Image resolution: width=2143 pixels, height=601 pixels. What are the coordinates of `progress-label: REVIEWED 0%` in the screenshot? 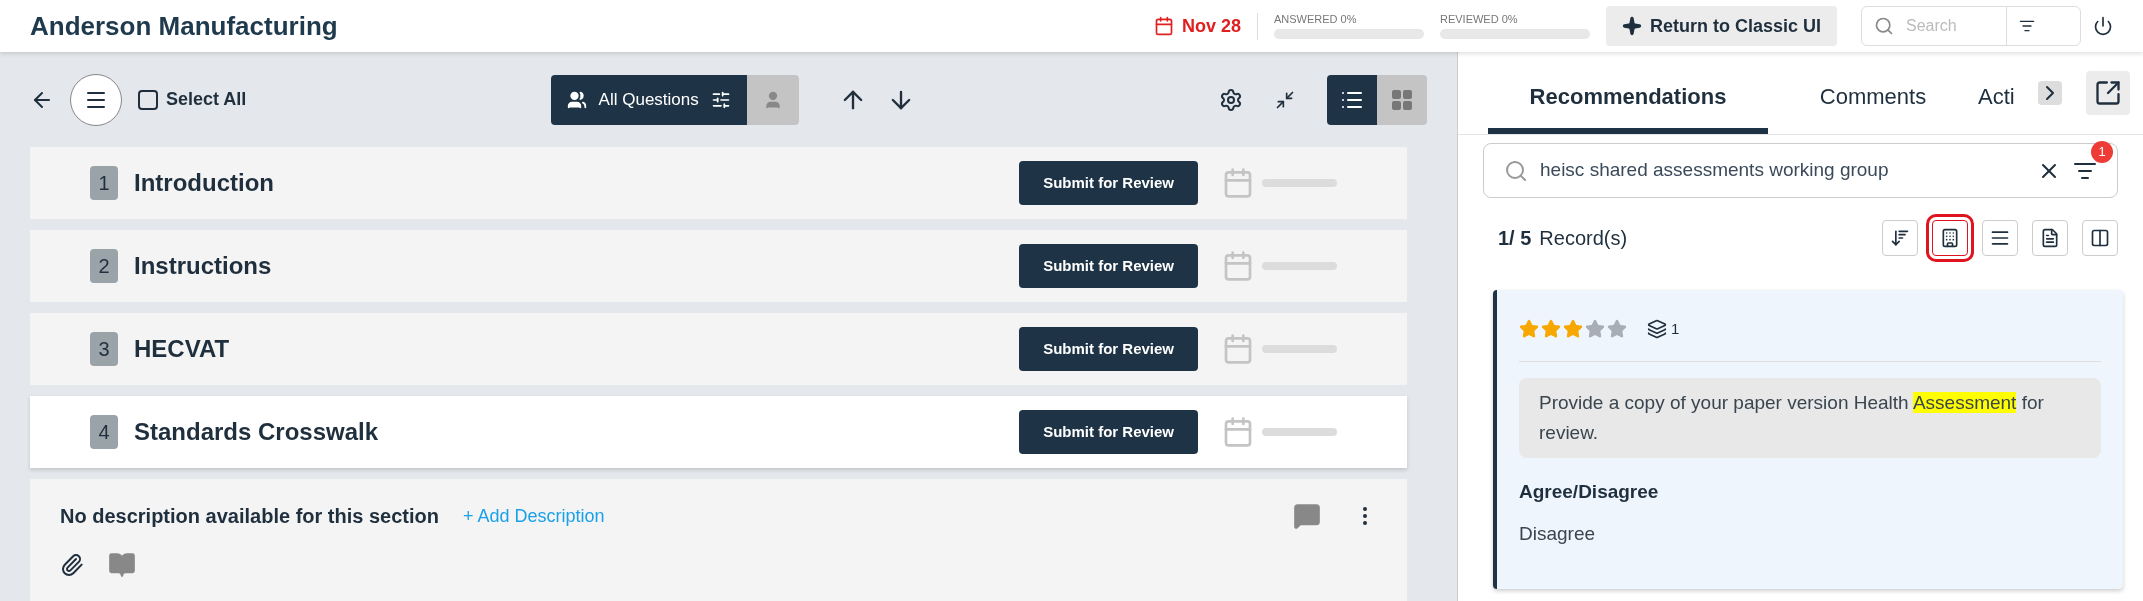 It's located at (1479, 19).